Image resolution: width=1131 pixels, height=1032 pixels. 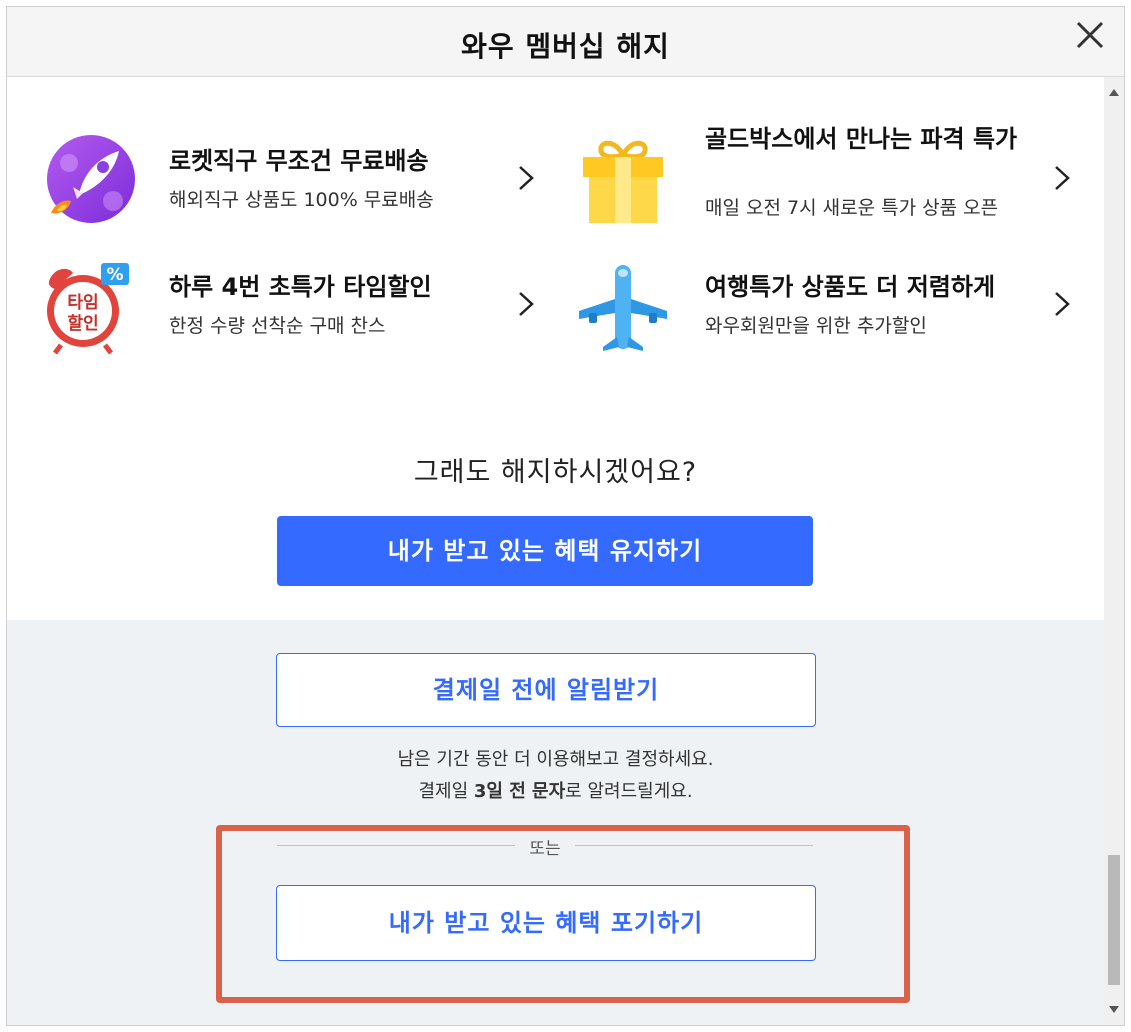 I want to click on benefit-desc: 와우회원만을 위한 추가할인, so click(x=816, y=326).